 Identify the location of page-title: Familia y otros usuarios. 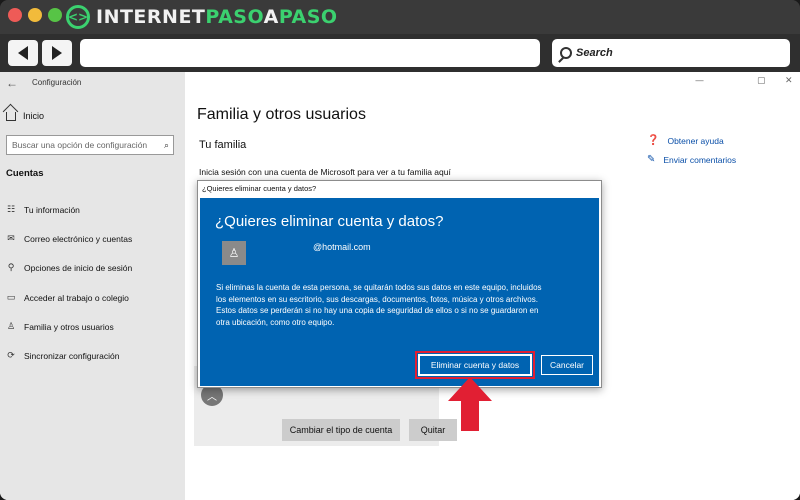
(281, 114).